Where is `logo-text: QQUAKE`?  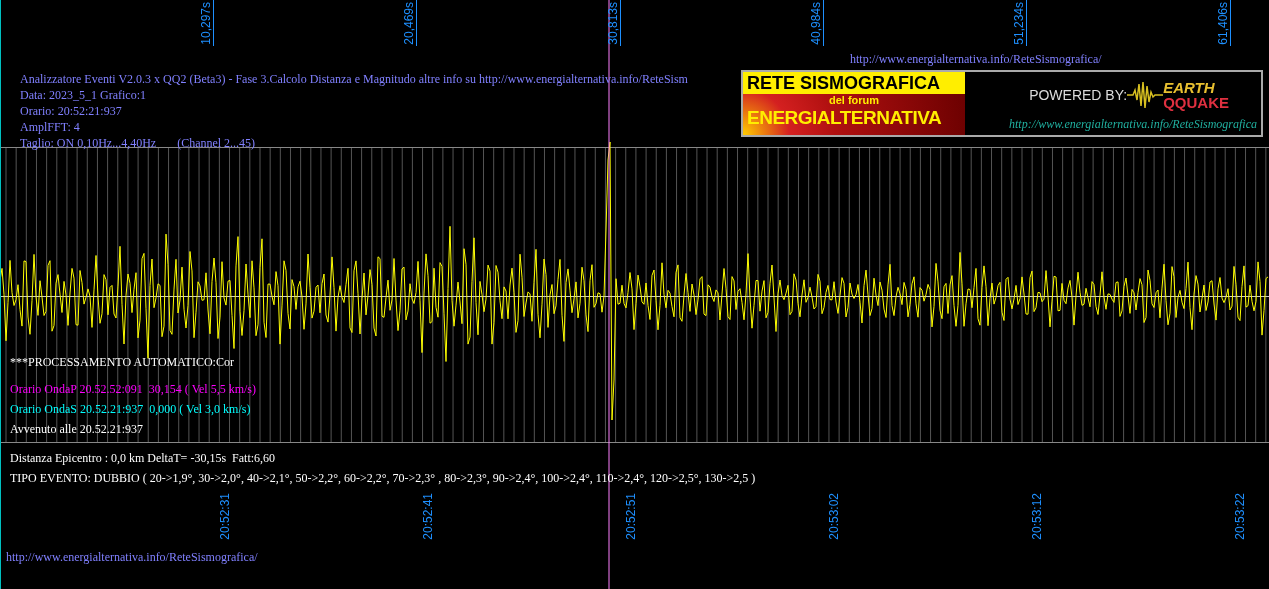 logo-text: QQUAKE is located at coordinates (1196, 102).